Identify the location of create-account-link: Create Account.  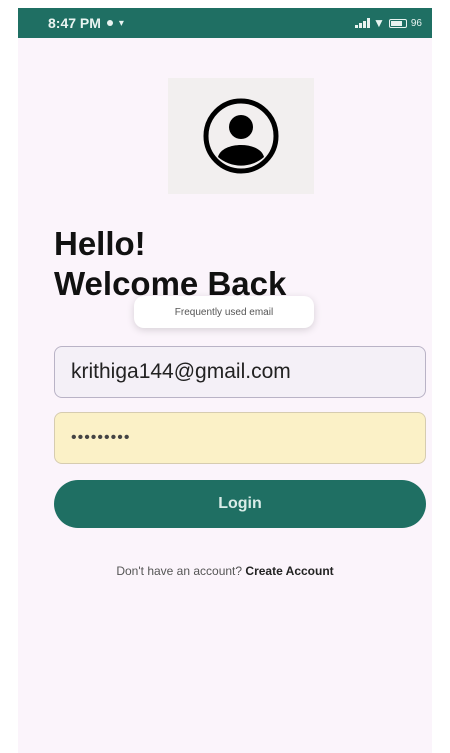
(289, 571).